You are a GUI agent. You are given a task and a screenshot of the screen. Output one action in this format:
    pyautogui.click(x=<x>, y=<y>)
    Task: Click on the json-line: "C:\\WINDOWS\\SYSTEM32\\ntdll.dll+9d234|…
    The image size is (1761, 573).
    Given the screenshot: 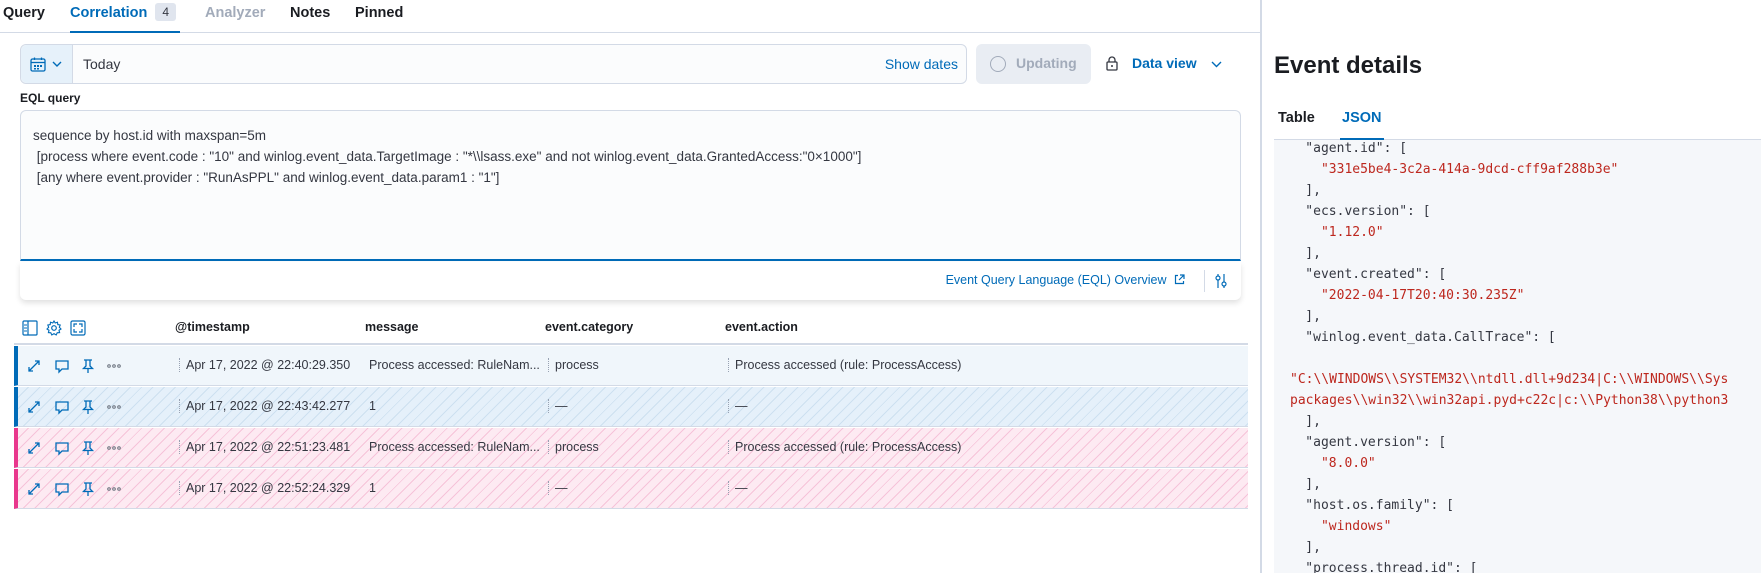 What is the action you would take?
    pyautogui.click(x=1509, y=379)
    